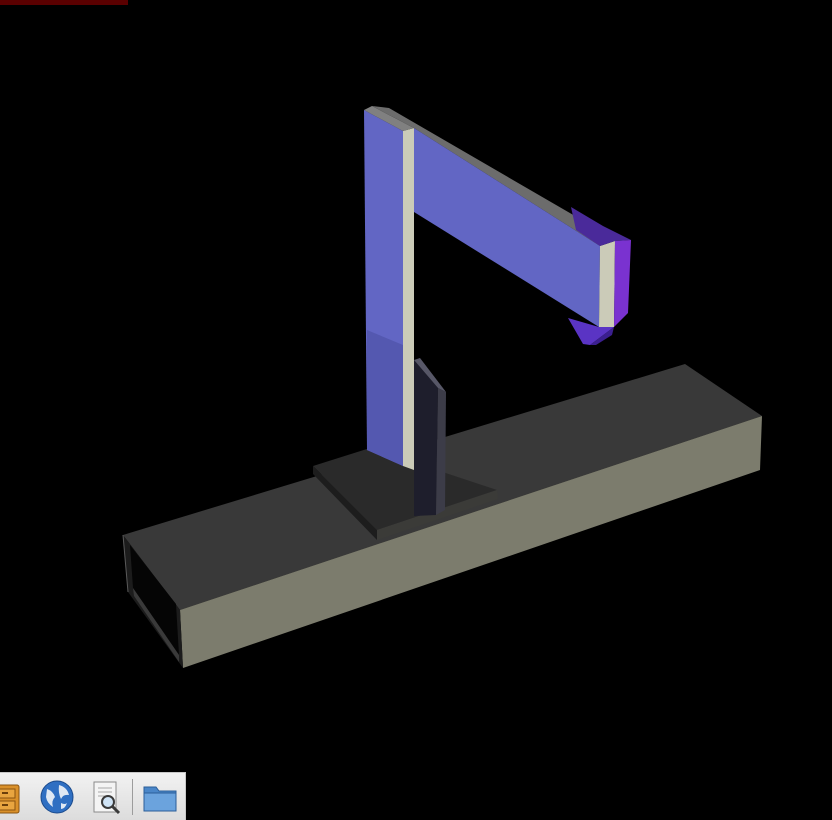 This screenshot has width=832, height=820. I want to click on file-cabinet-button, so click(12, 797).